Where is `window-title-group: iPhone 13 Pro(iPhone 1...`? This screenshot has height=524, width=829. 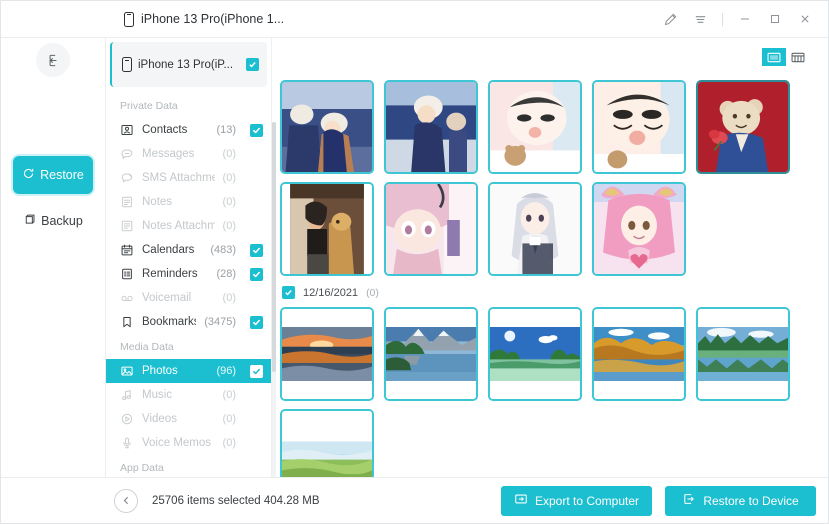
window-title-group: iPhone 13 Pro(iPhone 1... is located at coordinates (195, 19).